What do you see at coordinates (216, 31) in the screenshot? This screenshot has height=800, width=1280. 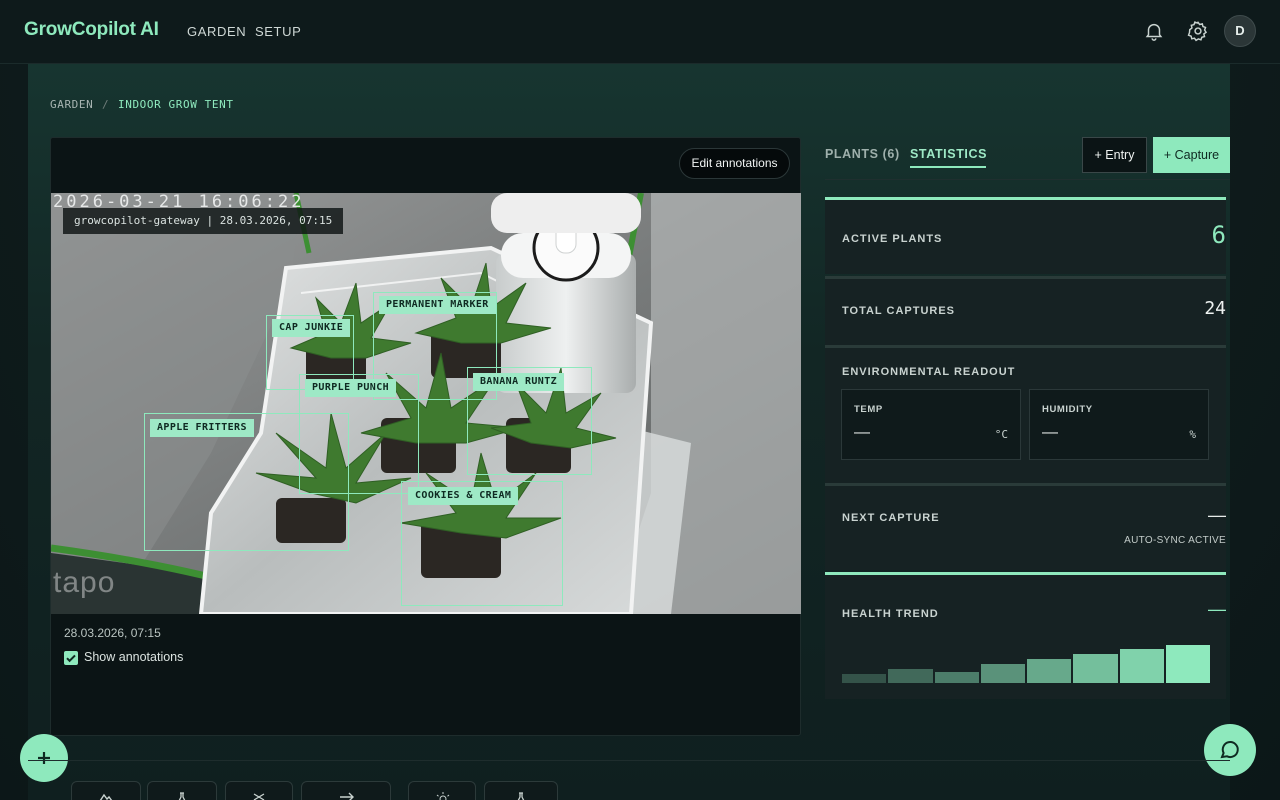 I see `nav-garden: GARDEN` at bounding box center [216, 31].